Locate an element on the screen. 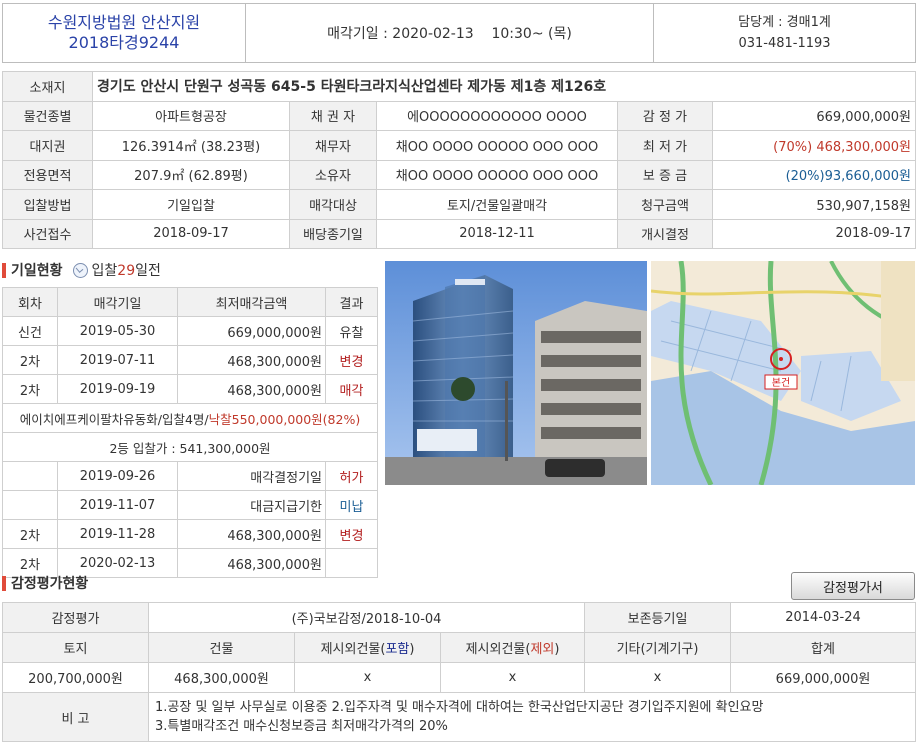 Image resolution: width=917 pixels, height=743 pixels. appraisal-title: 감정평가현황 is located at coordinates (50, 584).